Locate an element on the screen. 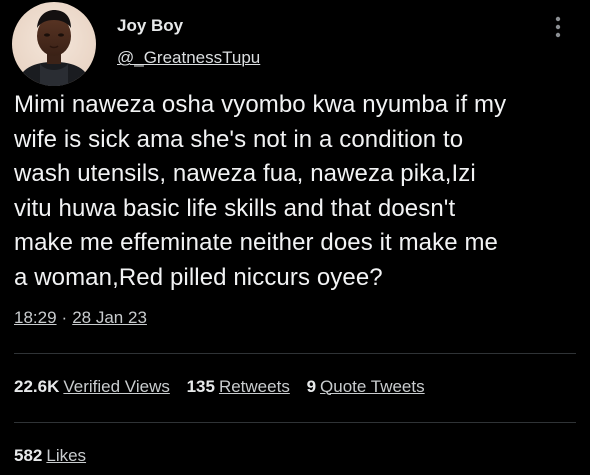  tweet-time: 18:29 is located at coordinates (35, 317).